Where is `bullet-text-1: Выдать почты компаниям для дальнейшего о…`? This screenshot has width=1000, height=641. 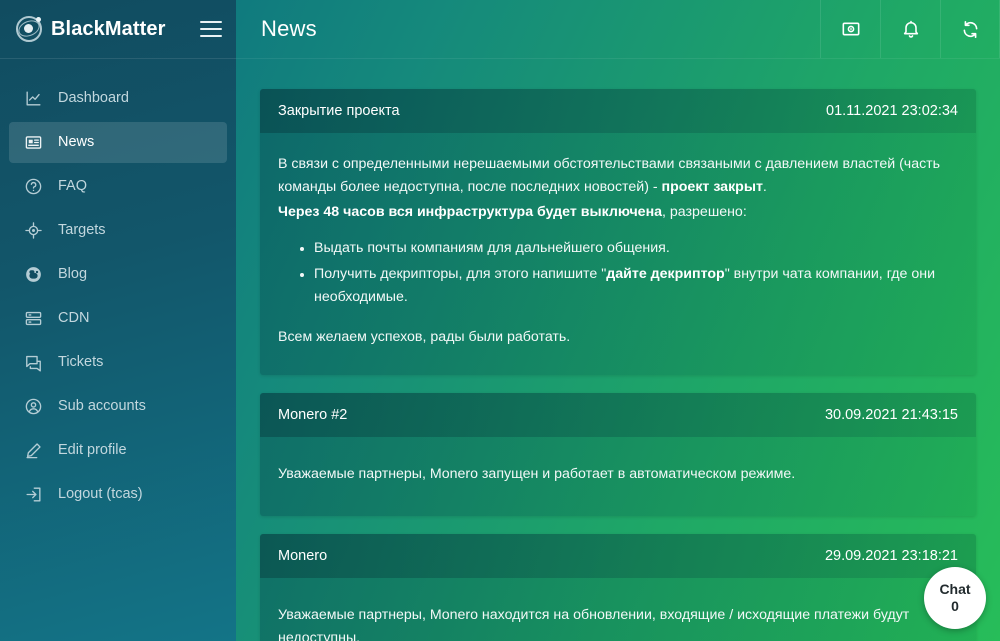
bullet-text-1: Выдать почты компаниям для дальнейшего о… is located at coordinates (492, 248).